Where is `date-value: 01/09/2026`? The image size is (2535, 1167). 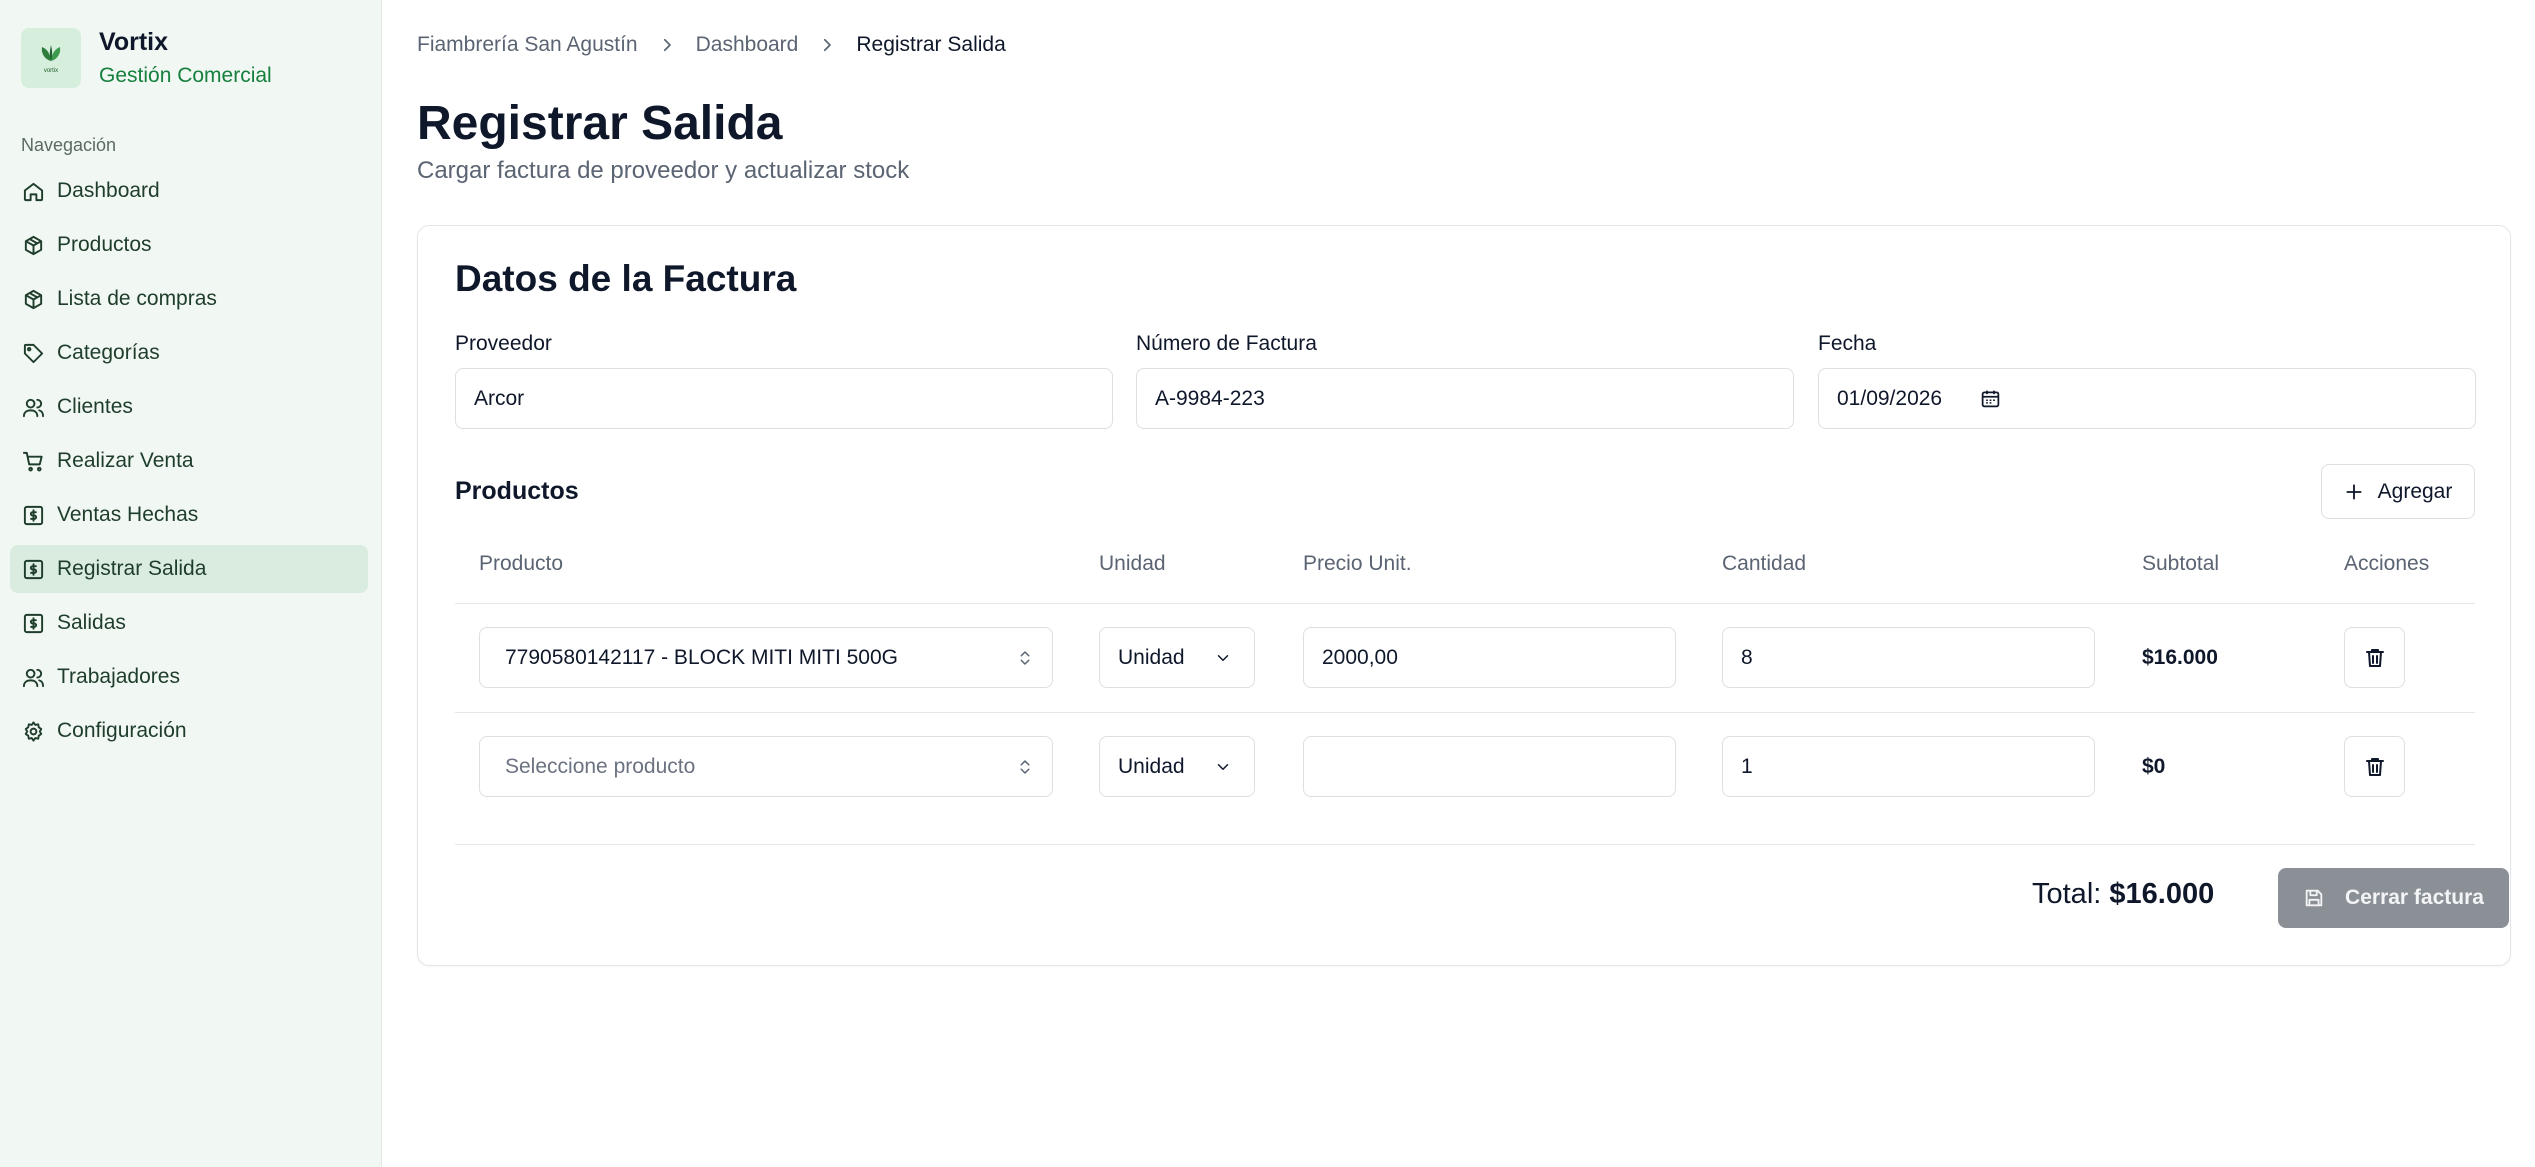
date-value: 01/09/2026 is located at coordinates (1890, 398).